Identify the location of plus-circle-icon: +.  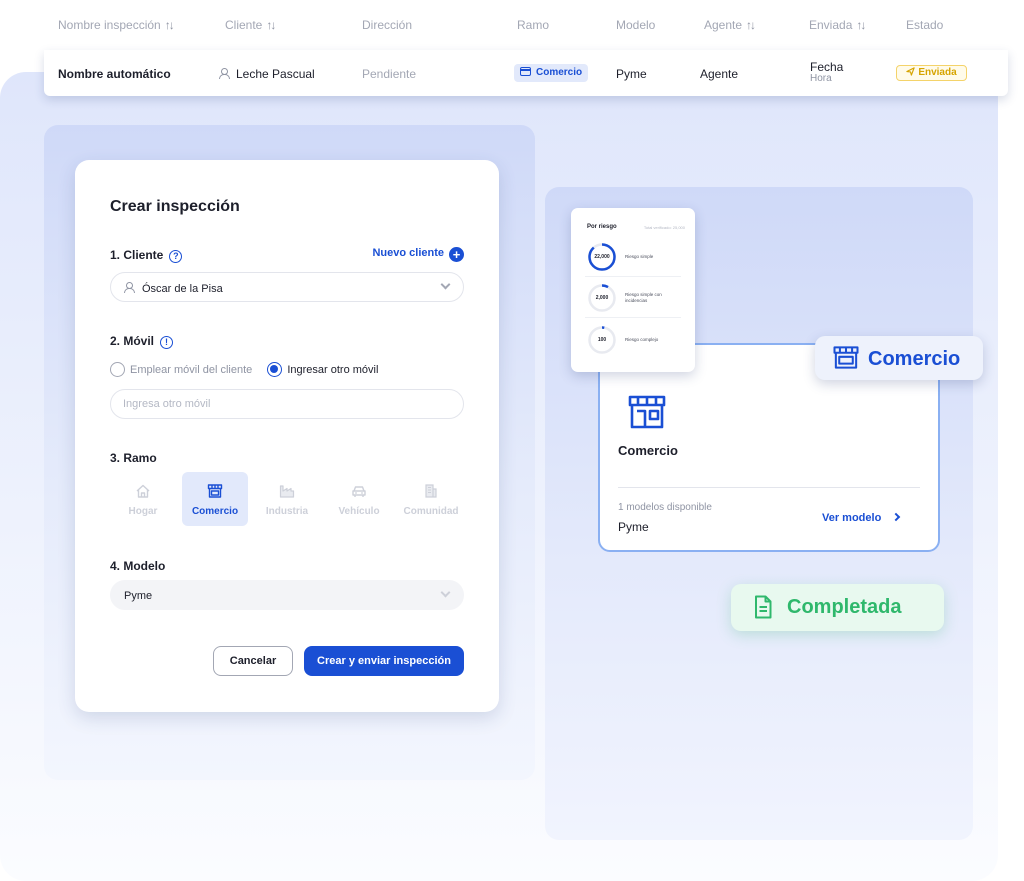
(456, 254).